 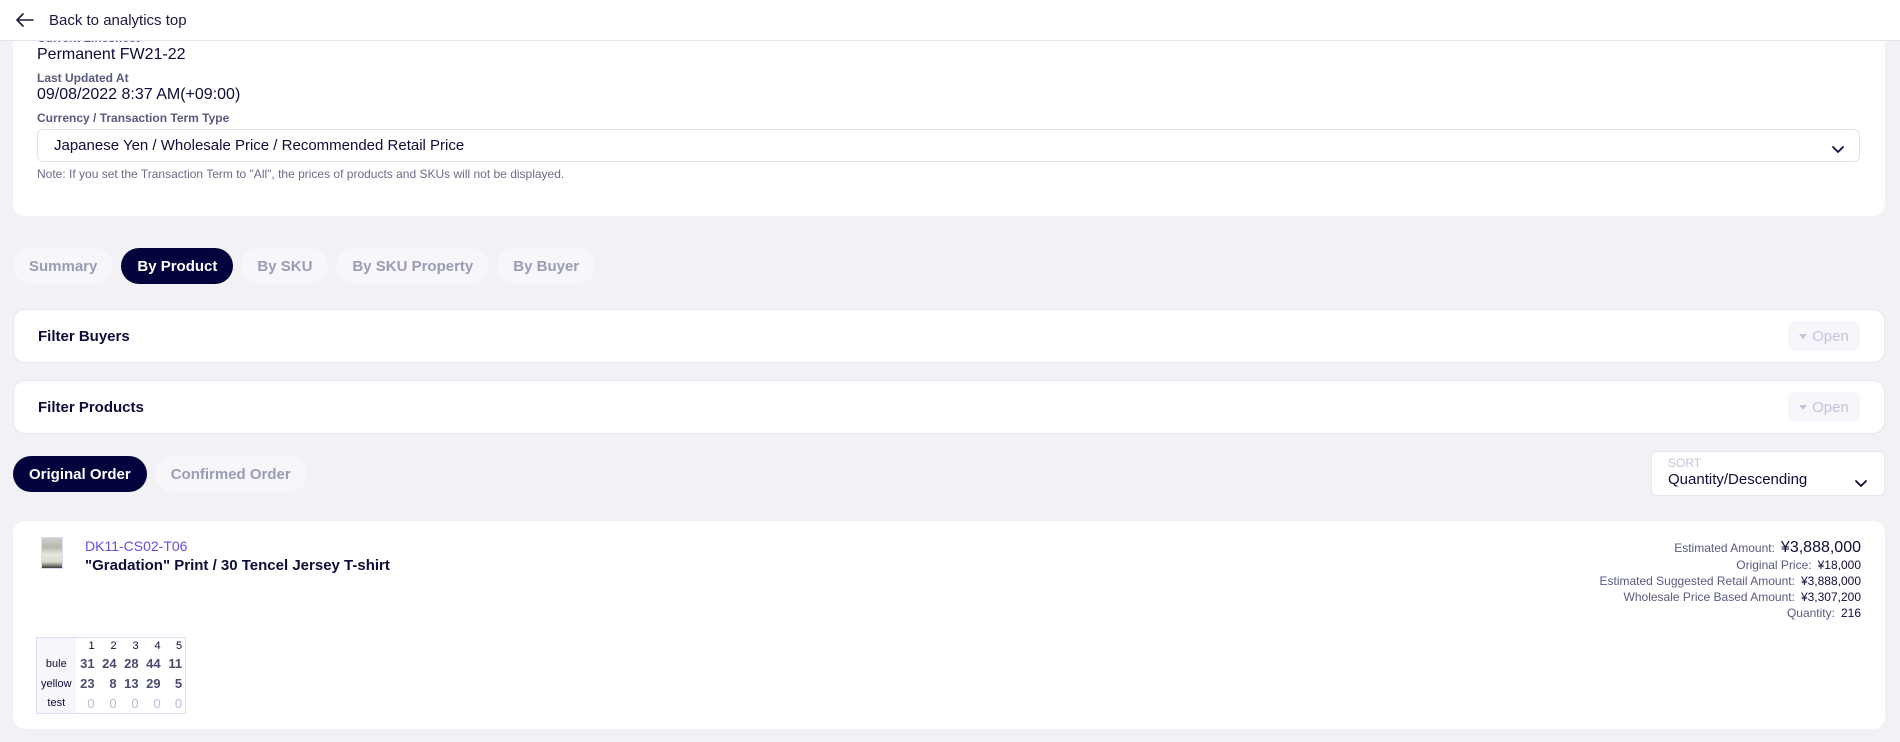 I want to click on sku-qty-cell: 44, so click(x=153, y=663).